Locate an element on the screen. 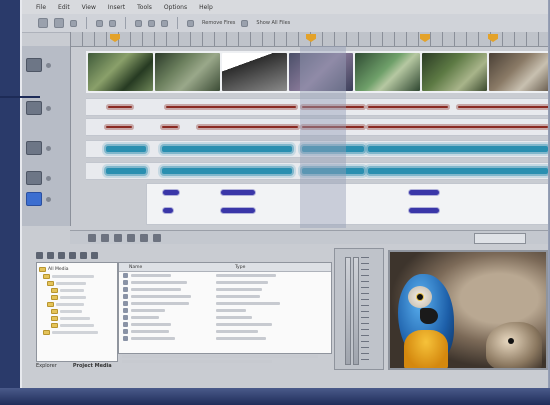 The image size is (550, 405). media-view-icon is located at coordinates (83, 255).